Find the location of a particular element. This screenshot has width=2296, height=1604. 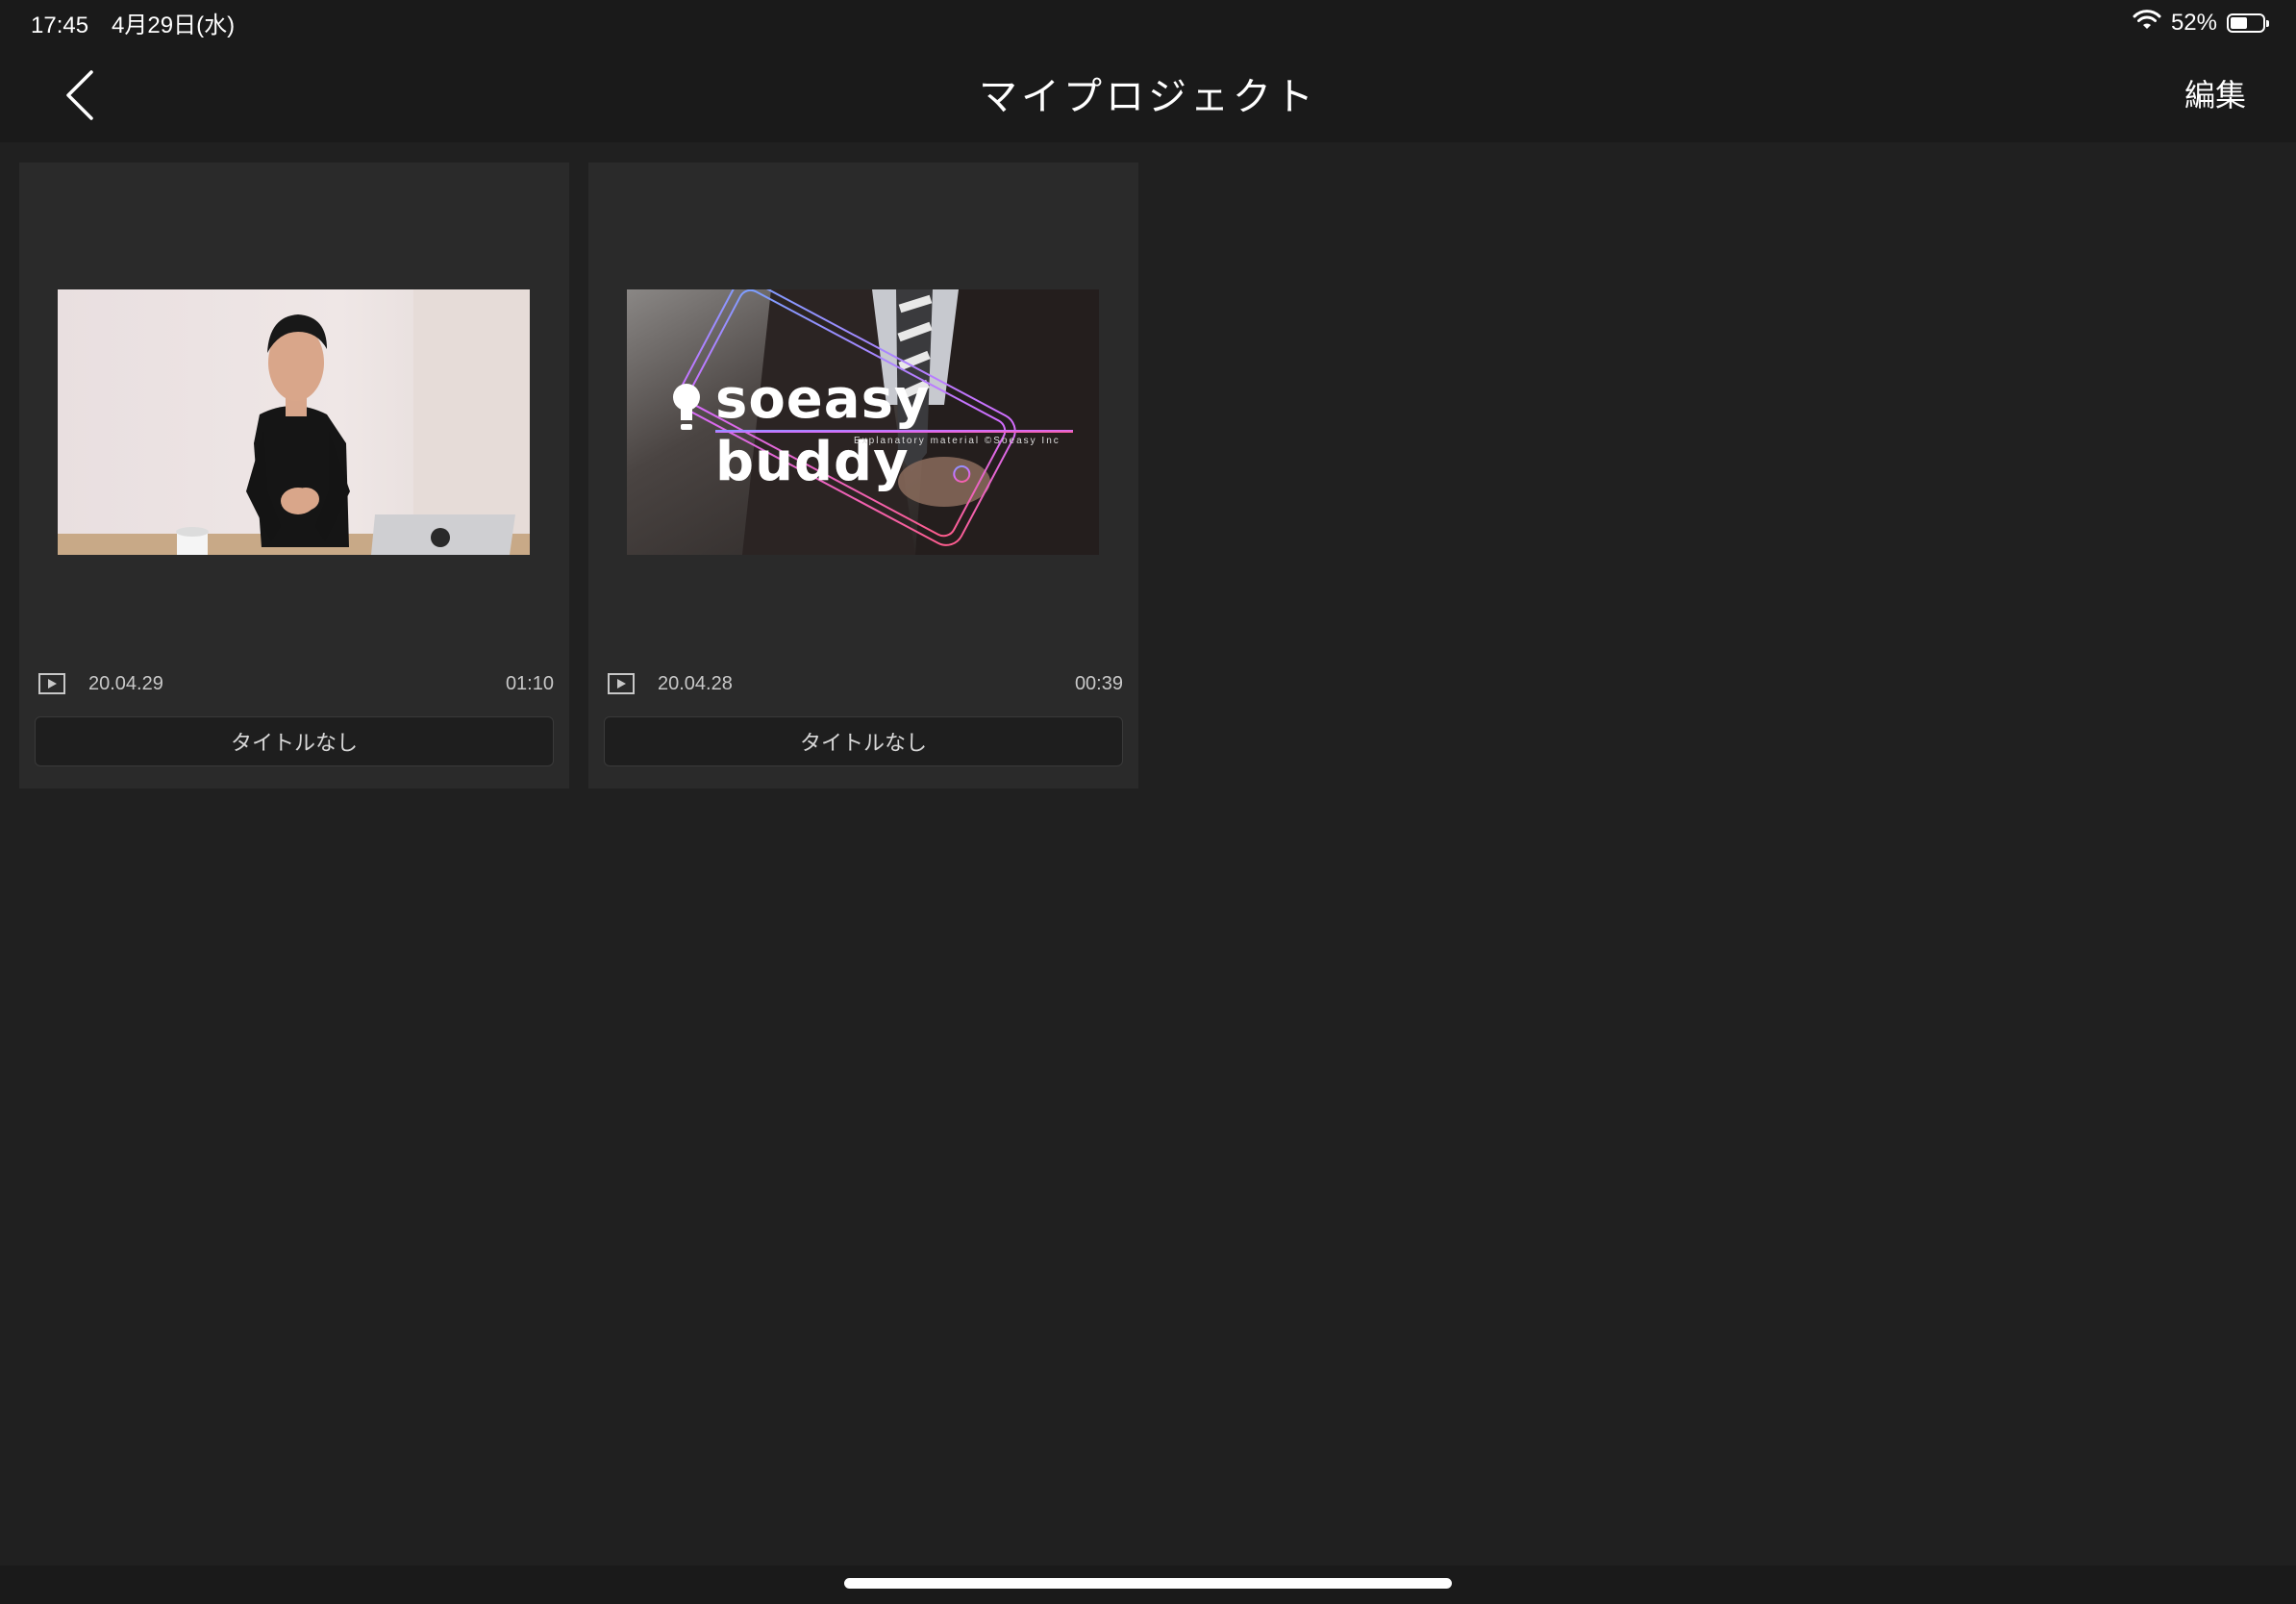

project-date: 20.04.28 is located at coordinates (695, 683).